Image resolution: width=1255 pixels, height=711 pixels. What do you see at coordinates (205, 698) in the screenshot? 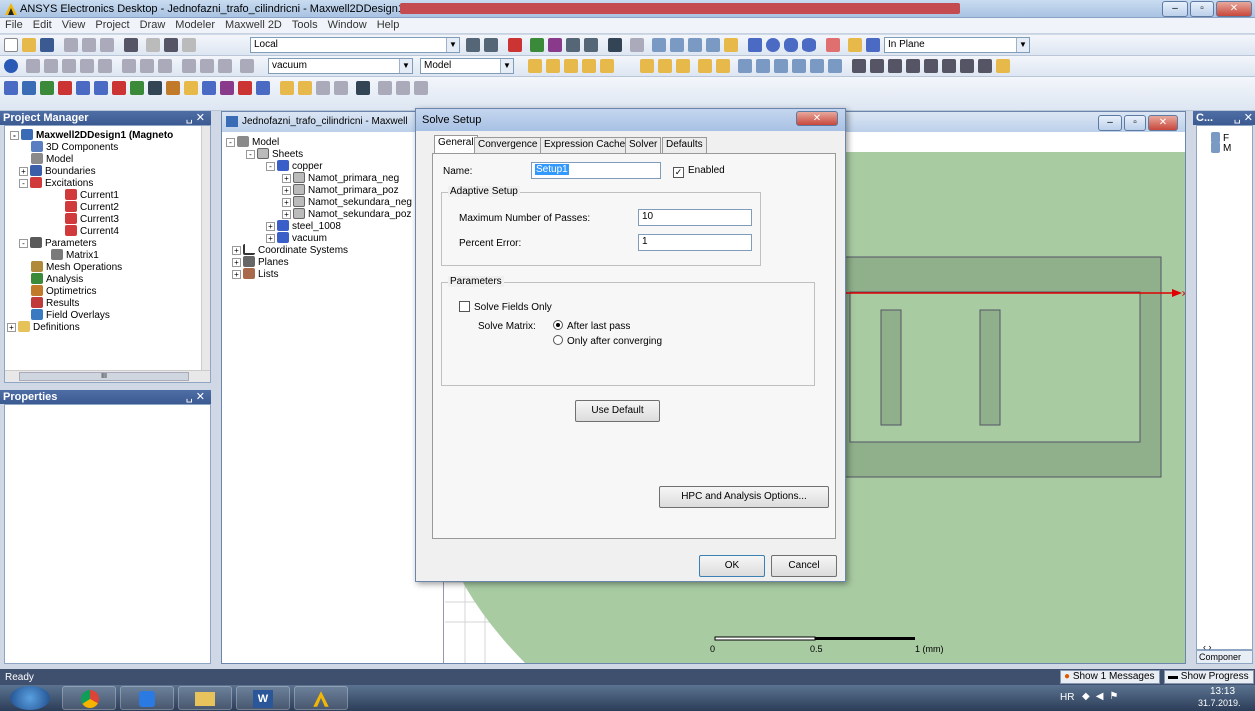
I see `explorer-taskbar-button` at bounding box center [205, 698].